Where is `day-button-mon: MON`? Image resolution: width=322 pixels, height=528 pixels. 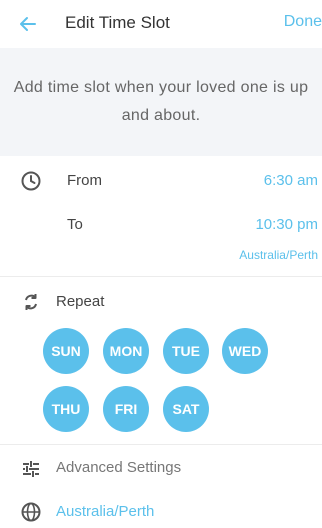
day-button-mon: MON is located at coordinates (126, 351).